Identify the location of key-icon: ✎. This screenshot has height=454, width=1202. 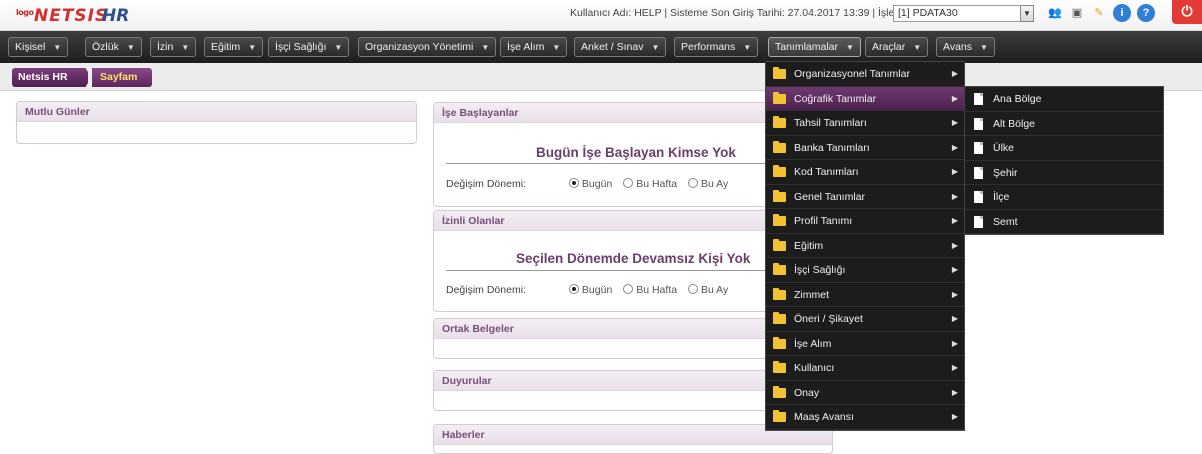
(1099, 13).